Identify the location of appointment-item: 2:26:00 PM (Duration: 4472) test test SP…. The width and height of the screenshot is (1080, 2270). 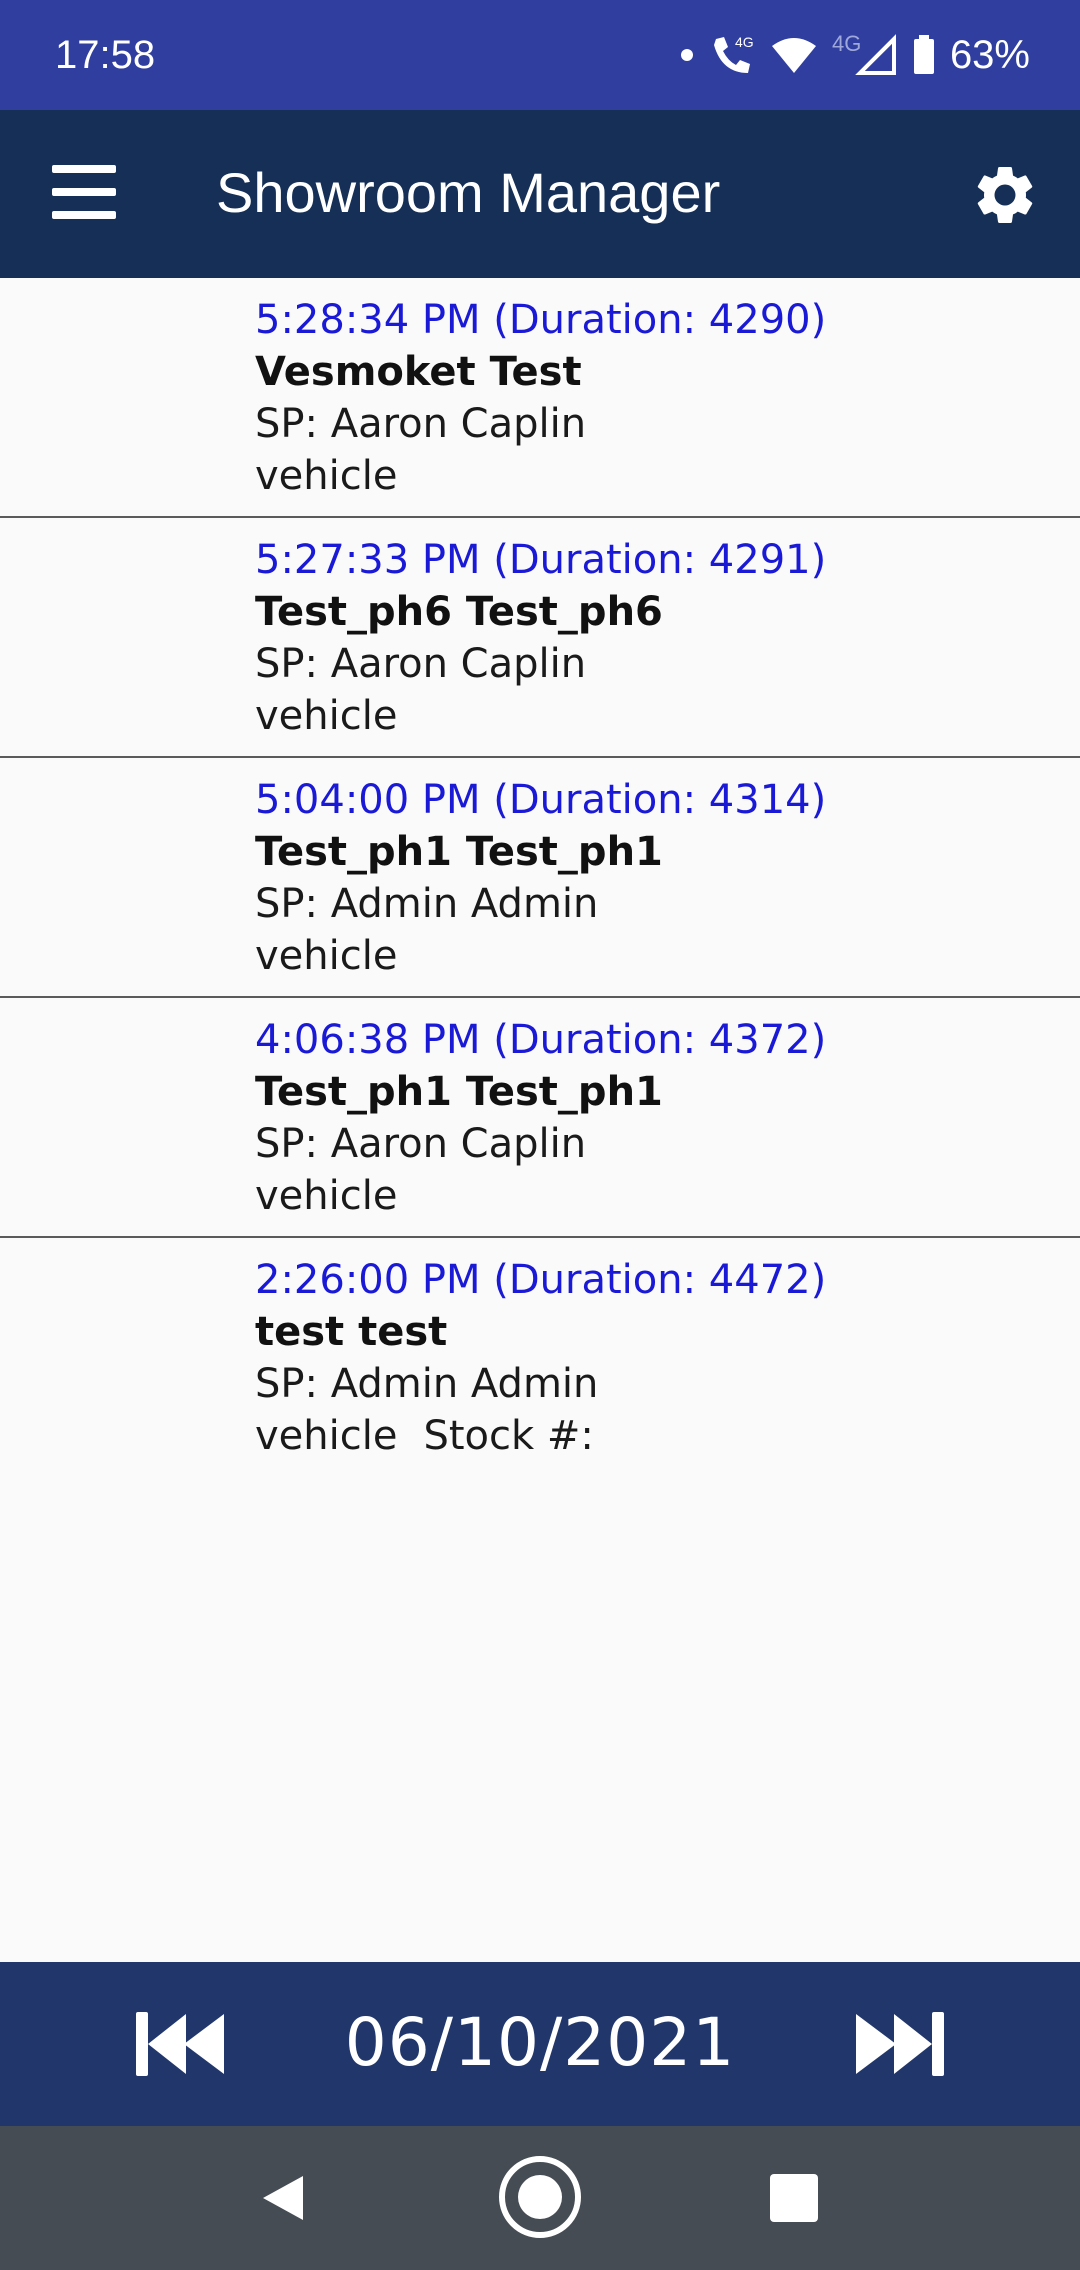
(540, 1358).